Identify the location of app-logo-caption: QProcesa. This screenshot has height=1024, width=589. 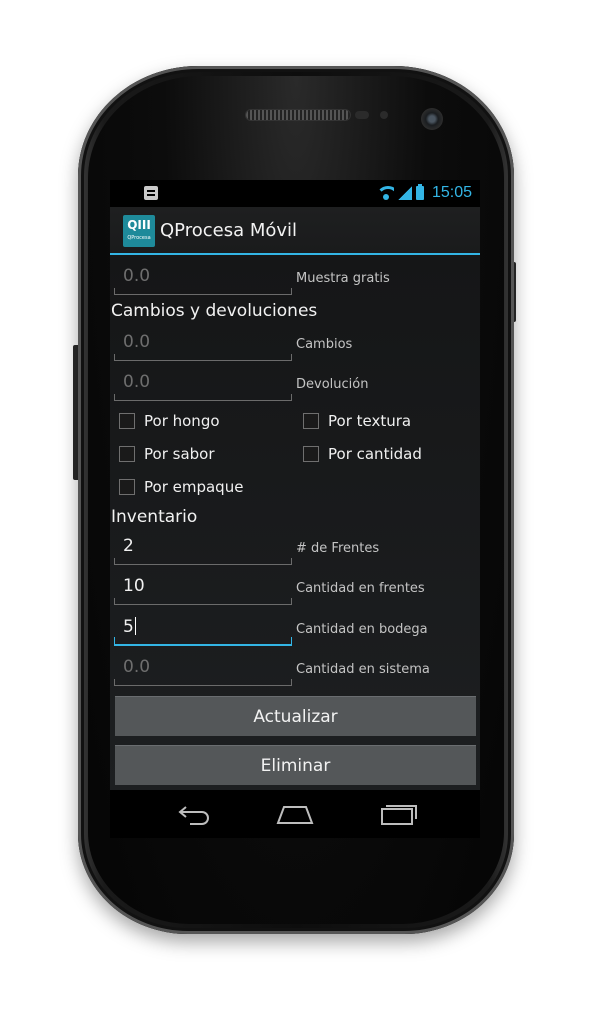
(139, 238).